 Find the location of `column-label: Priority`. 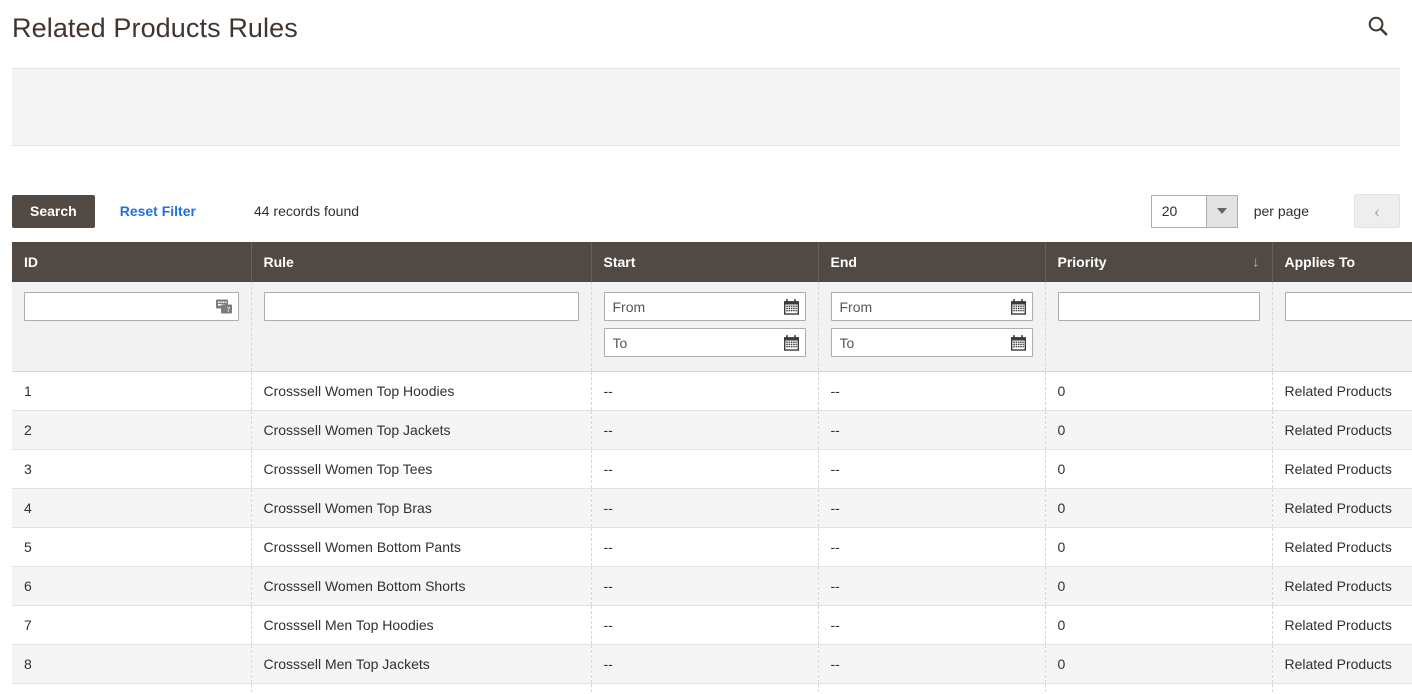

column-label: Priority is located at coordinates (1082, 262).